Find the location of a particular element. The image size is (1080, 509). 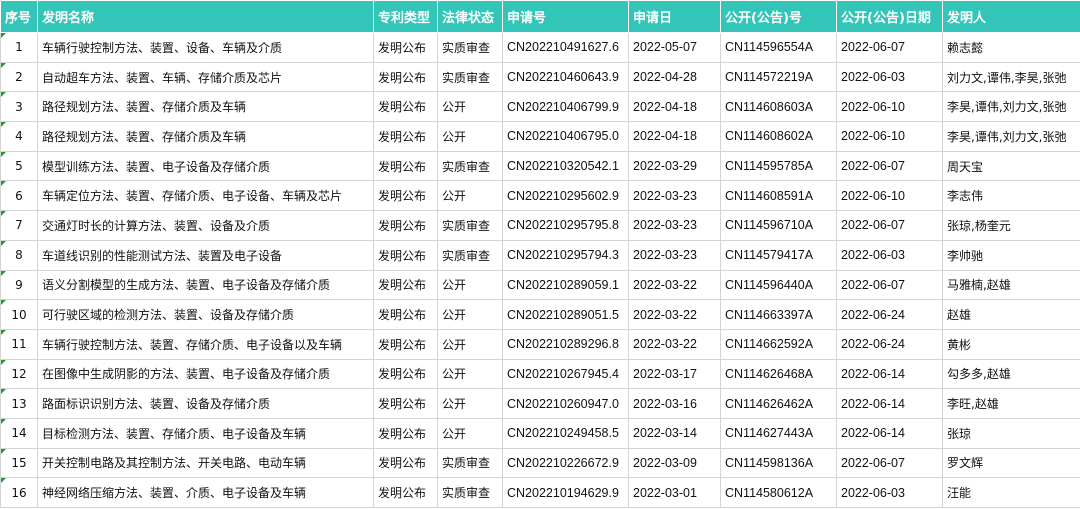

cell-inventor: 赵雄 is located at coordinates (1011, 314).